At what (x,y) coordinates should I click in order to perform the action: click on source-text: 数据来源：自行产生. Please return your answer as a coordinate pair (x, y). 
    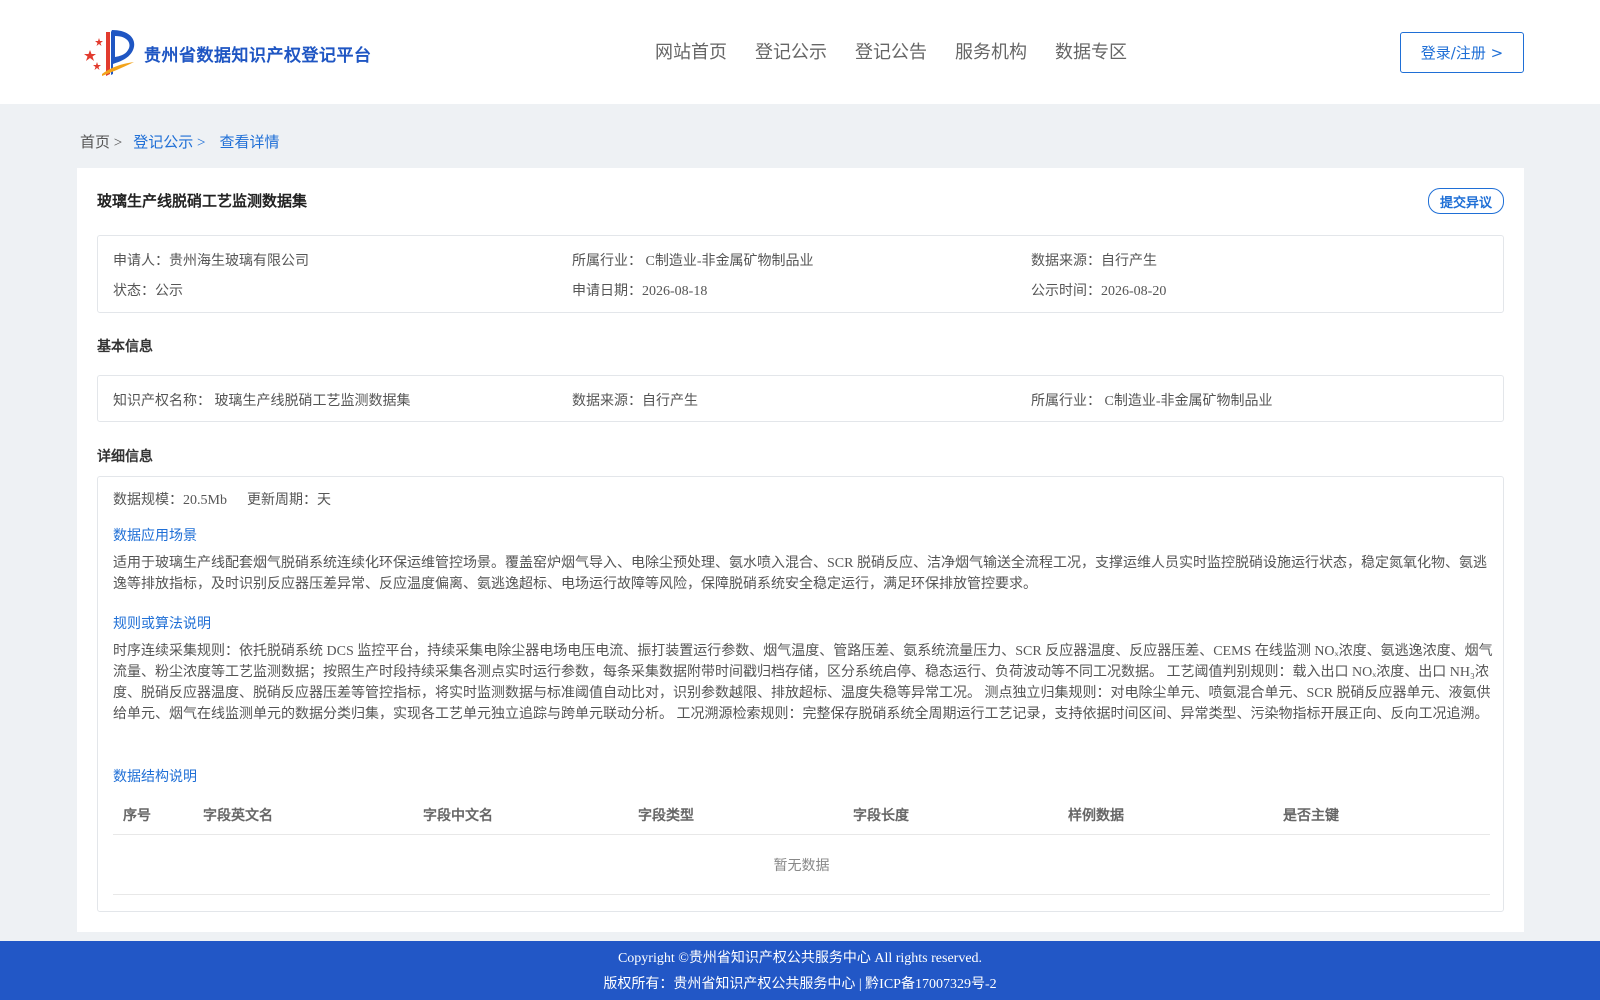
    Looking at the image, I should click on (1094, 261).